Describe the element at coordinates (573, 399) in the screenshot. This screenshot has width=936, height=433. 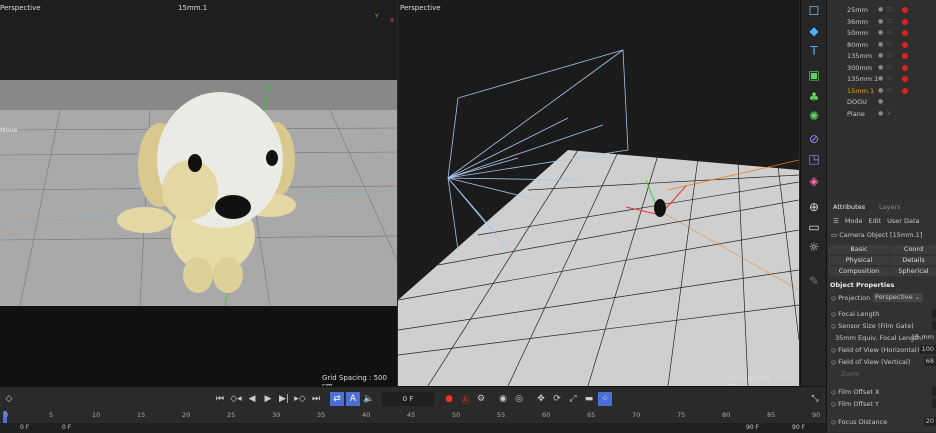
I see `scale-key-icon: ⤢` at that location.